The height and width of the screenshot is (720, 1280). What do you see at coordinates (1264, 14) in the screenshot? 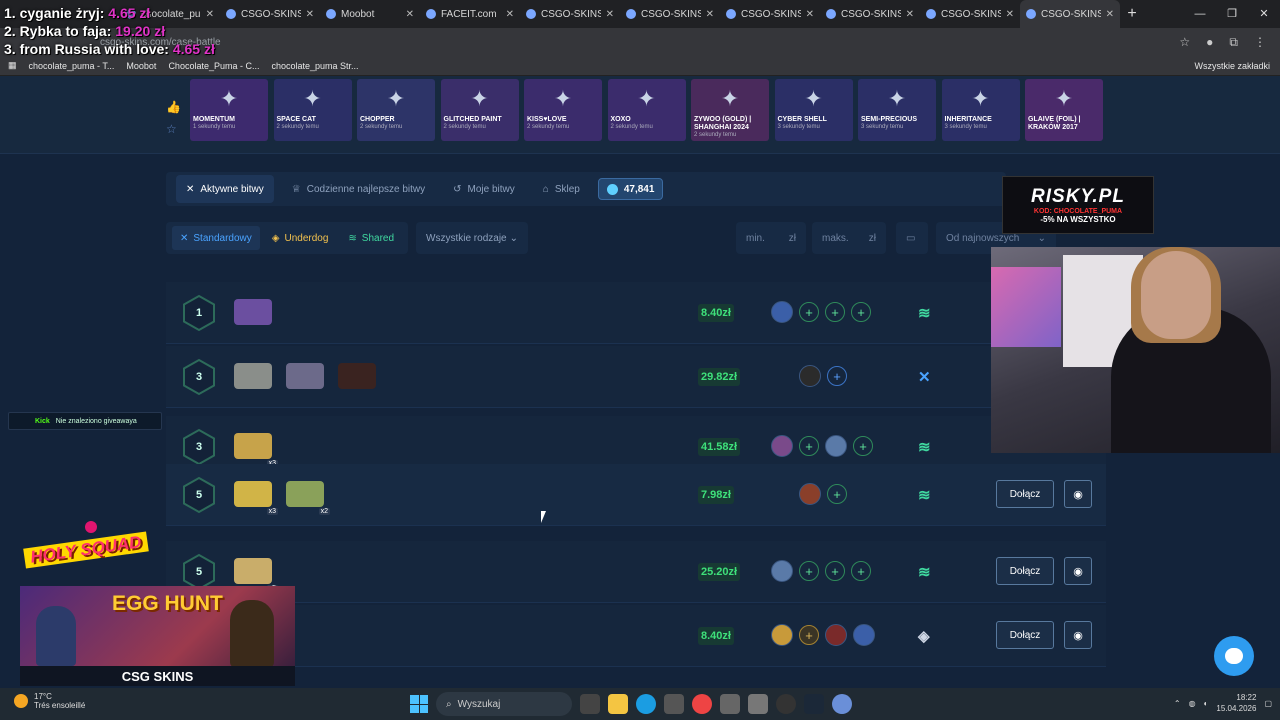
I see `close-window-icon: ✕` at bounding box center [1264, 14].